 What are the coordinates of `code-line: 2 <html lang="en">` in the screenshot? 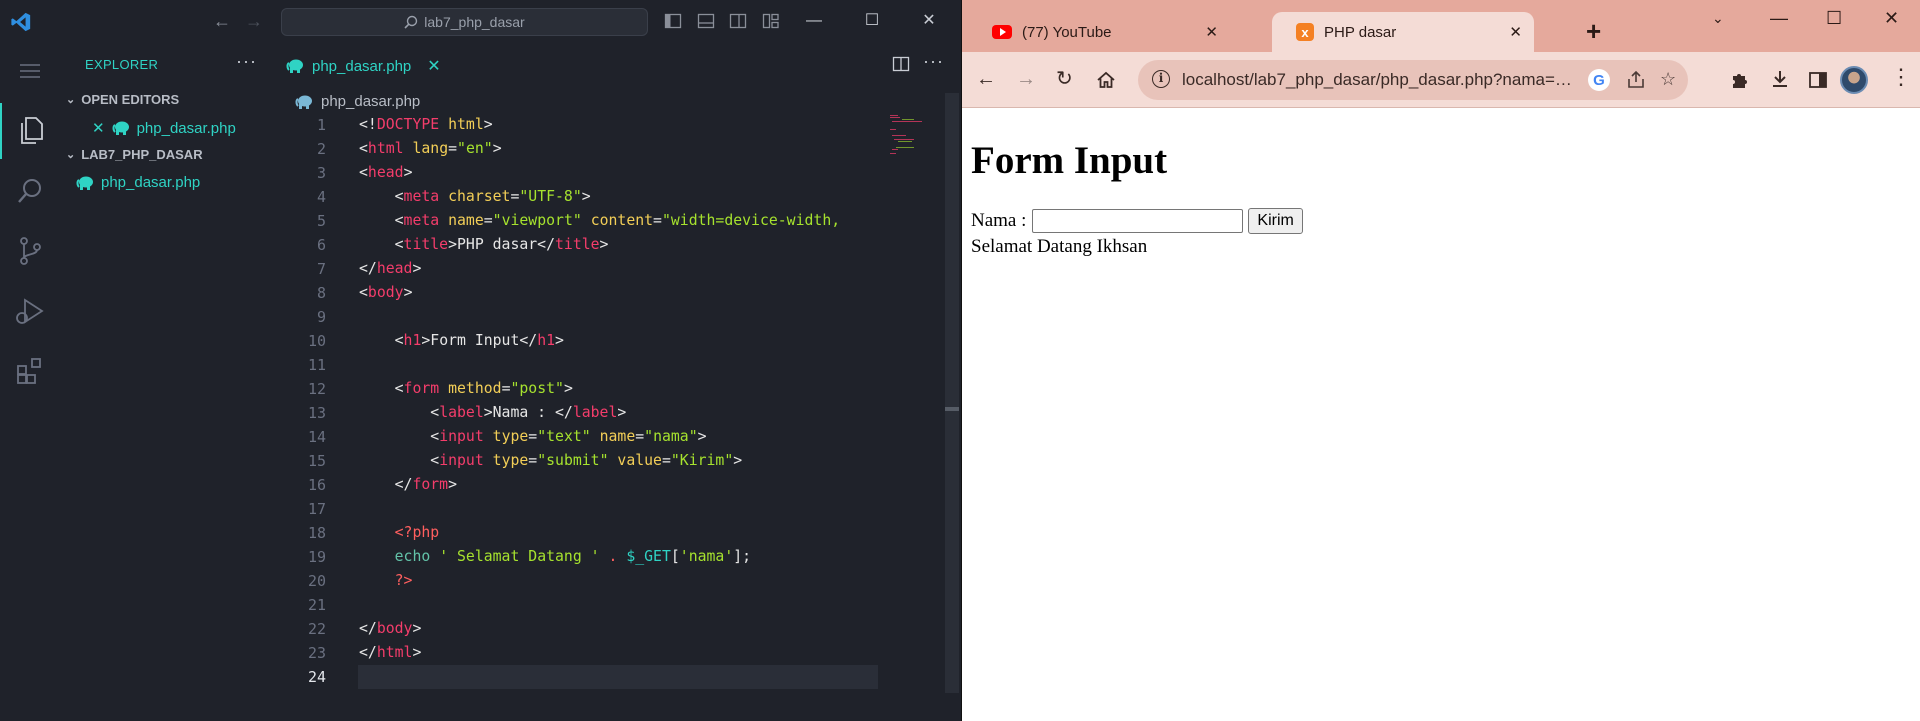 It's located at (580, 149).